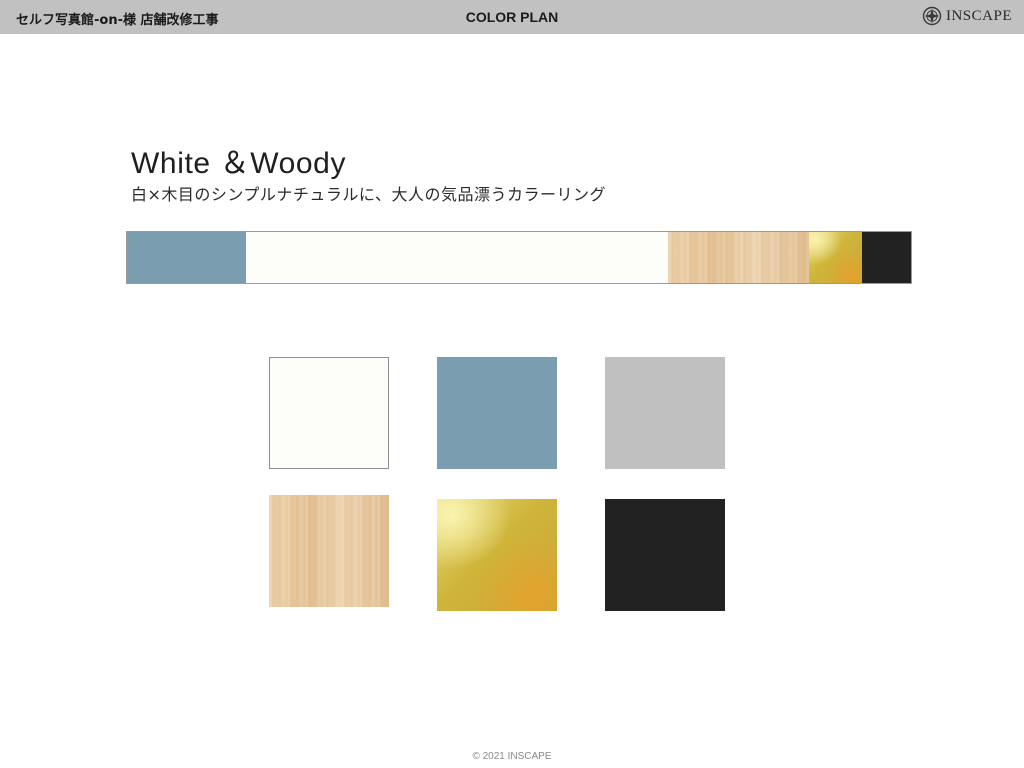 Image resolution: width=1024 pixels, height=768 pixels. I want to click on brand-name: INSCAPE, so click(978, 15).